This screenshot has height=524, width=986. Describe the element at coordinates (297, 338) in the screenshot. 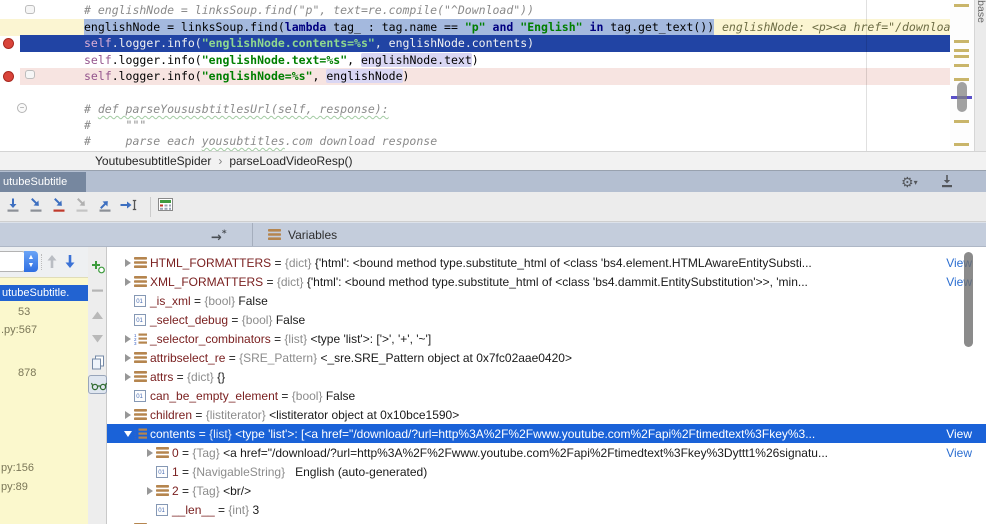

I see `variable-type: {list}` at that location.